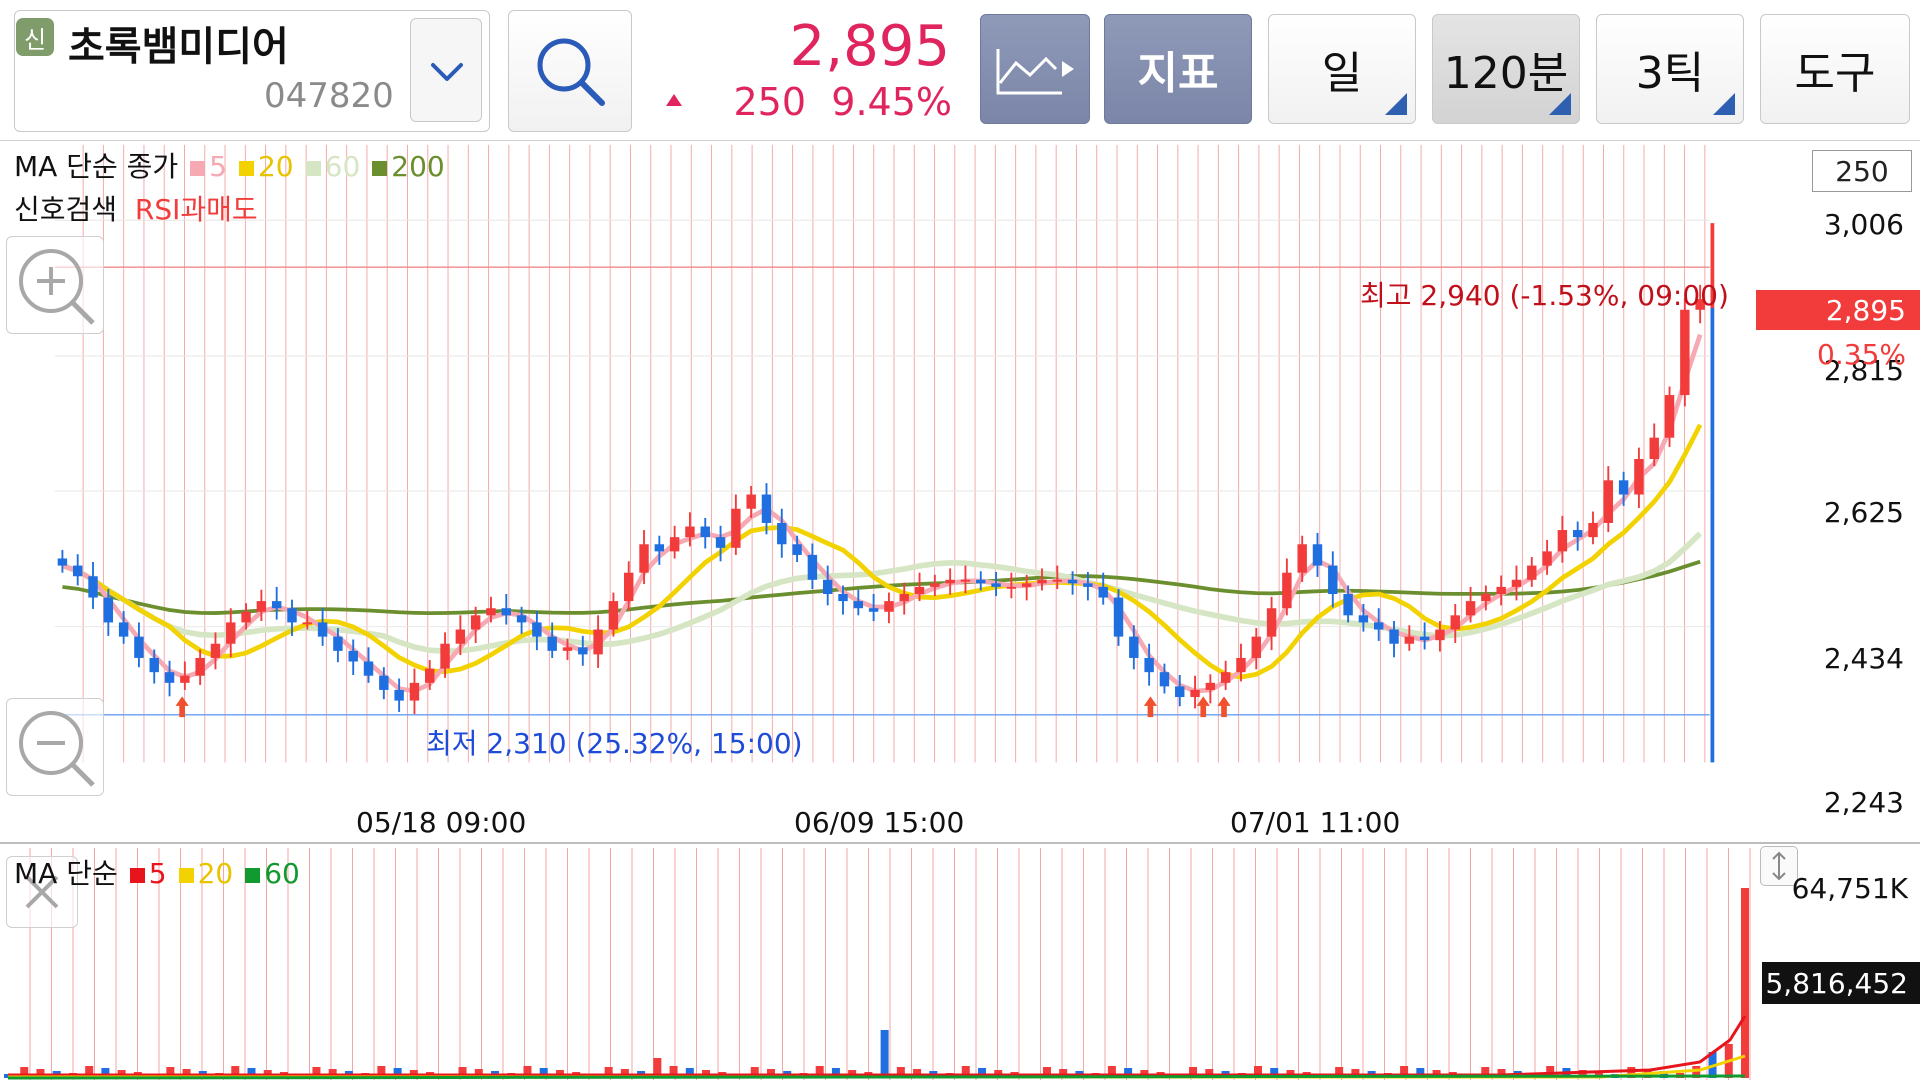 The height and width of the screenshot is (1080, 1920). Describe the element at coordinates (1863, 802) in the screenshot. I see `y-tick: 2,243` at that location.